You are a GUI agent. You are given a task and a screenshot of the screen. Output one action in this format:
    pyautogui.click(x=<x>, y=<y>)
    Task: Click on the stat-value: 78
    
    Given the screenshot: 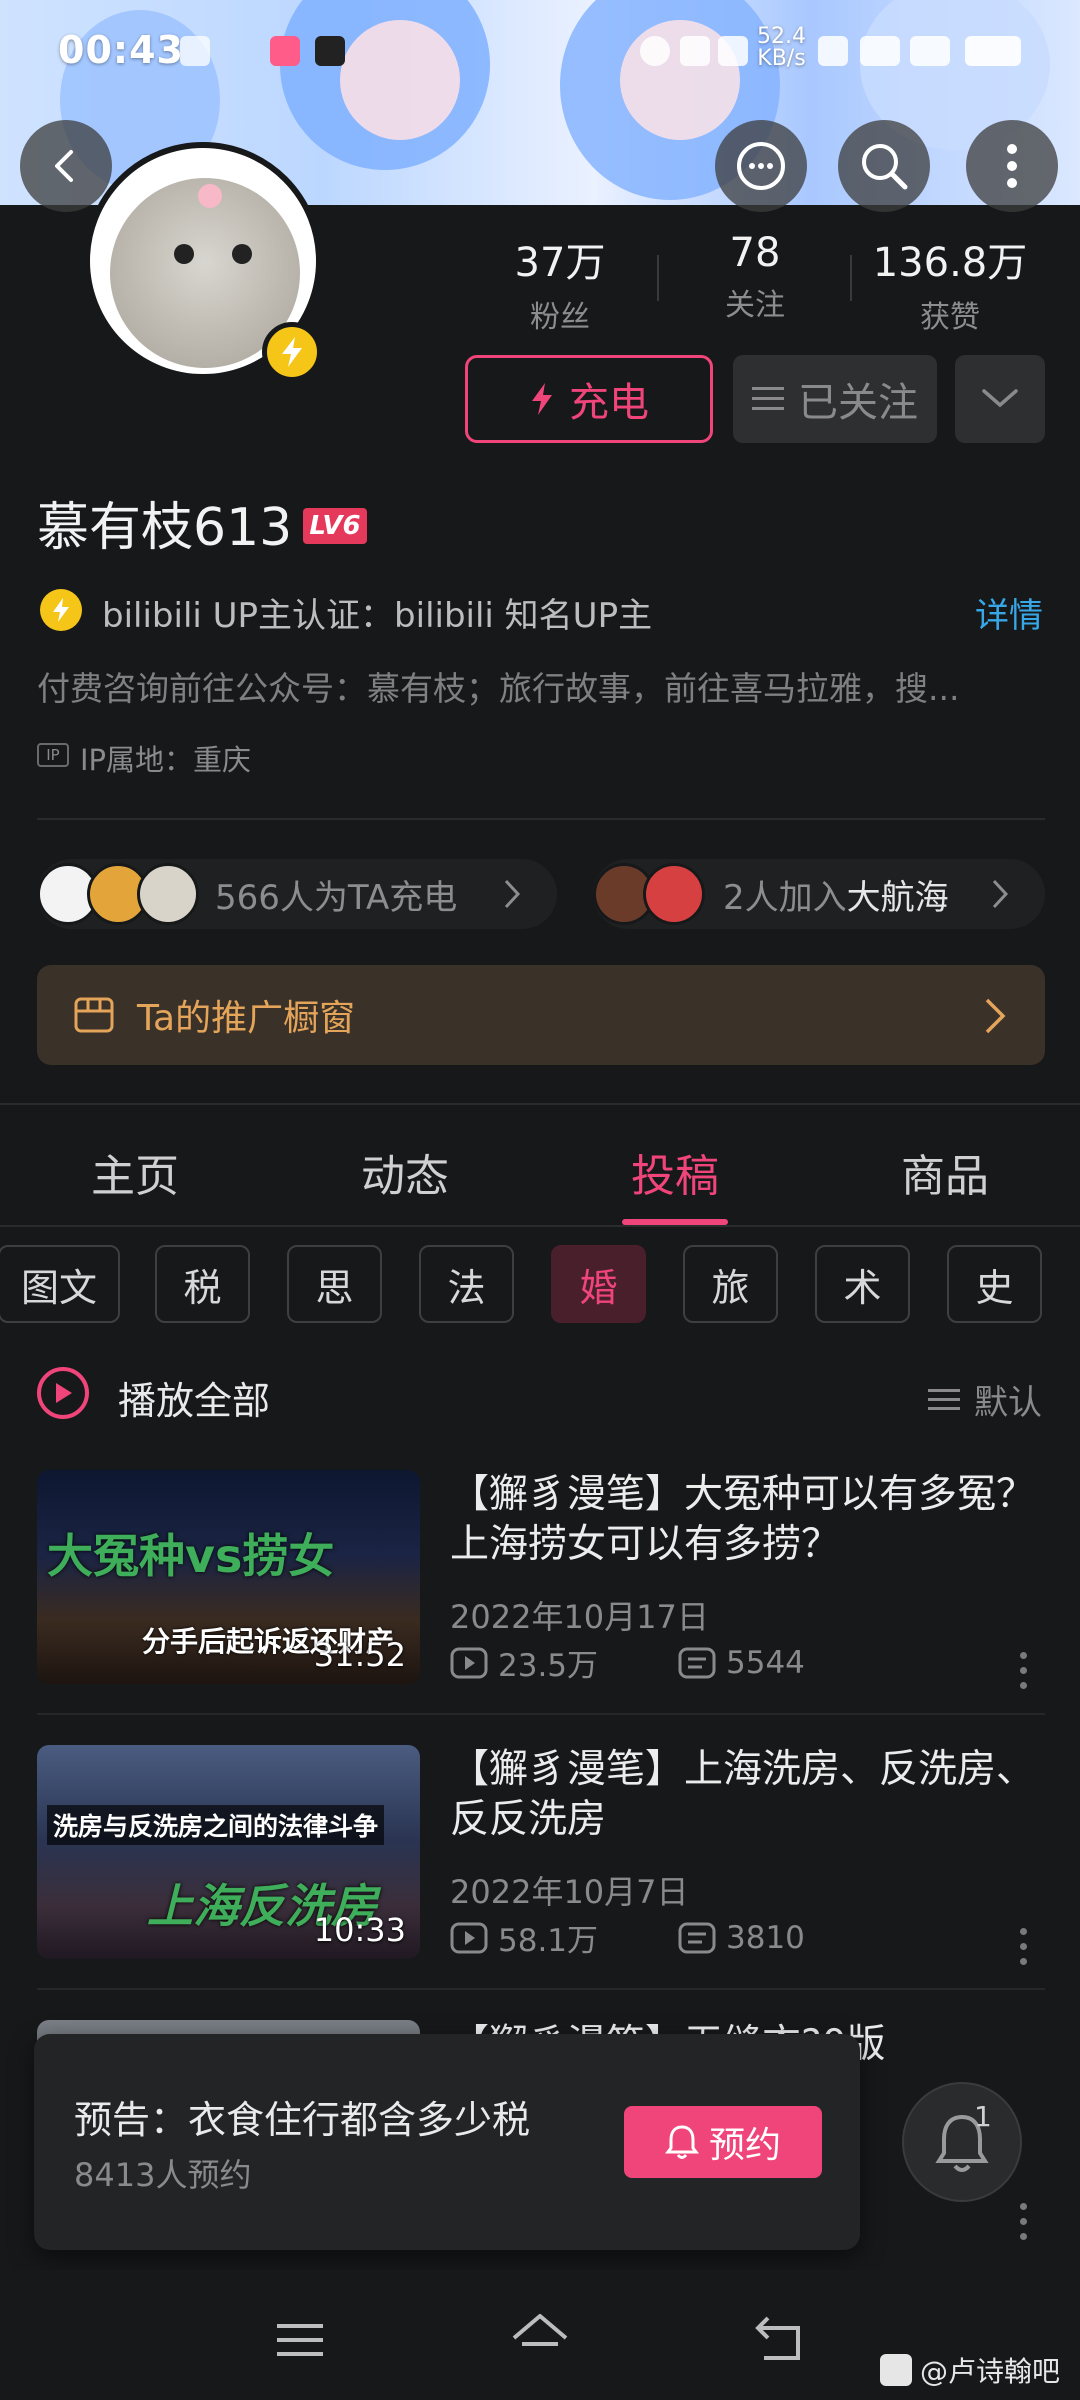 What is the action you would take?
    pyautogui.click(x=755, y=253)
    